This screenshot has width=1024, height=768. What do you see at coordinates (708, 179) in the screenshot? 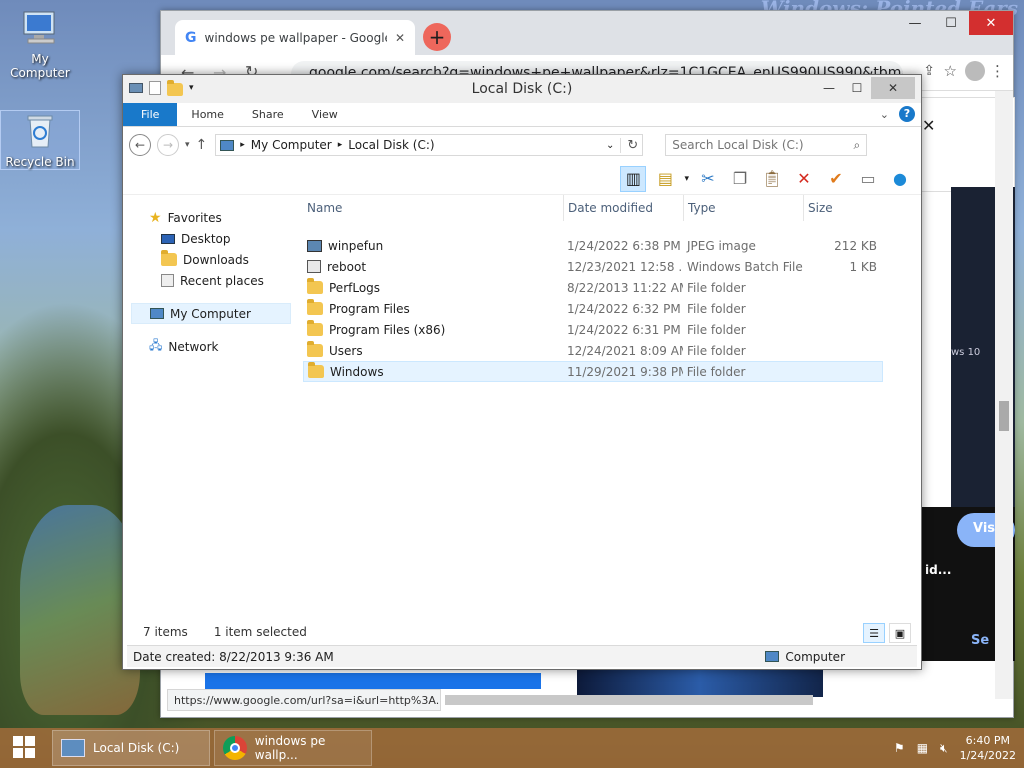
I see `cut-icon: ✂` at bounding box center [708, 179].